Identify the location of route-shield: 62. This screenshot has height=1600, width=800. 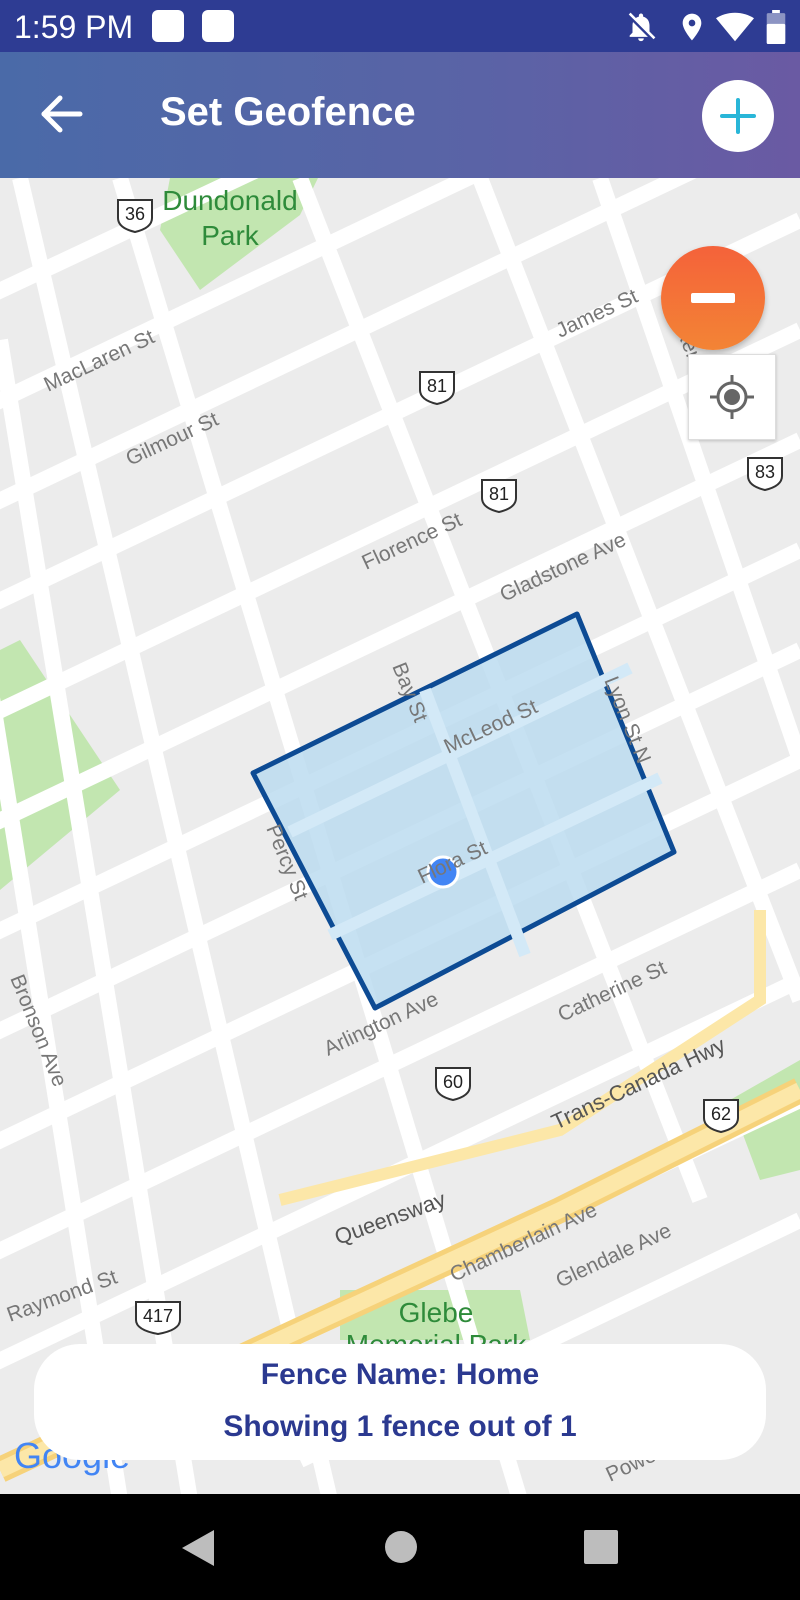
(721, 1116).